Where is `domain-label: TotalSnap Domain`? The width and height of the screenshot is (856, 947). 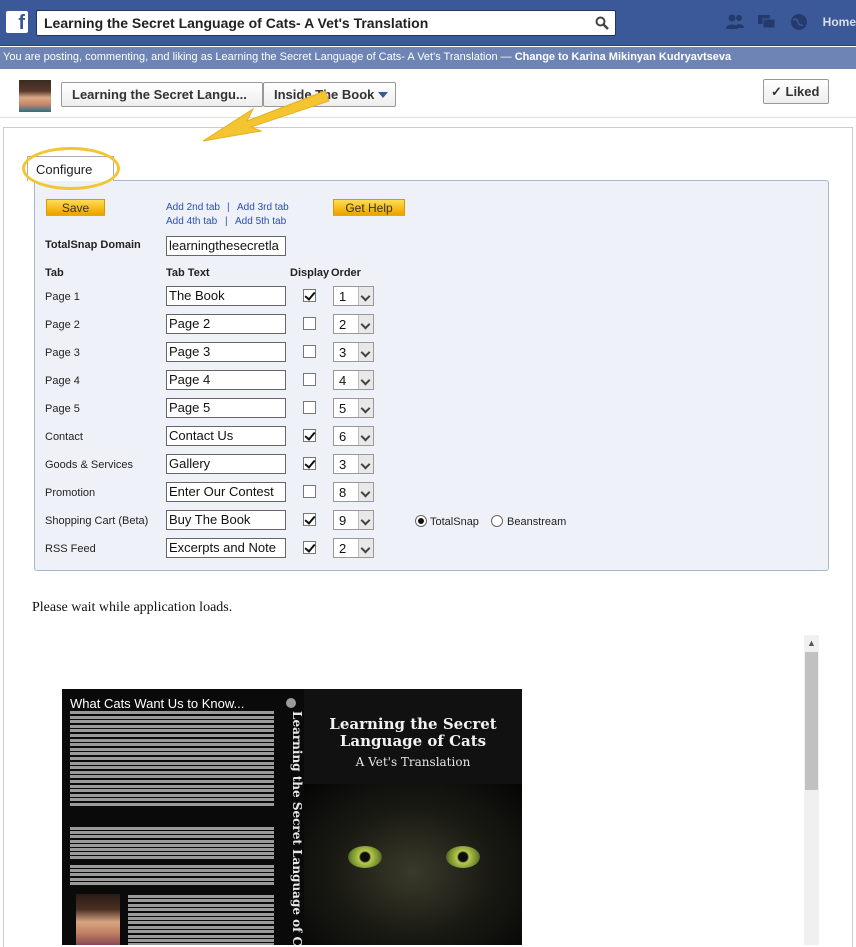 domain-label: TotalSnap Domain is located at coordinates (93, 245).